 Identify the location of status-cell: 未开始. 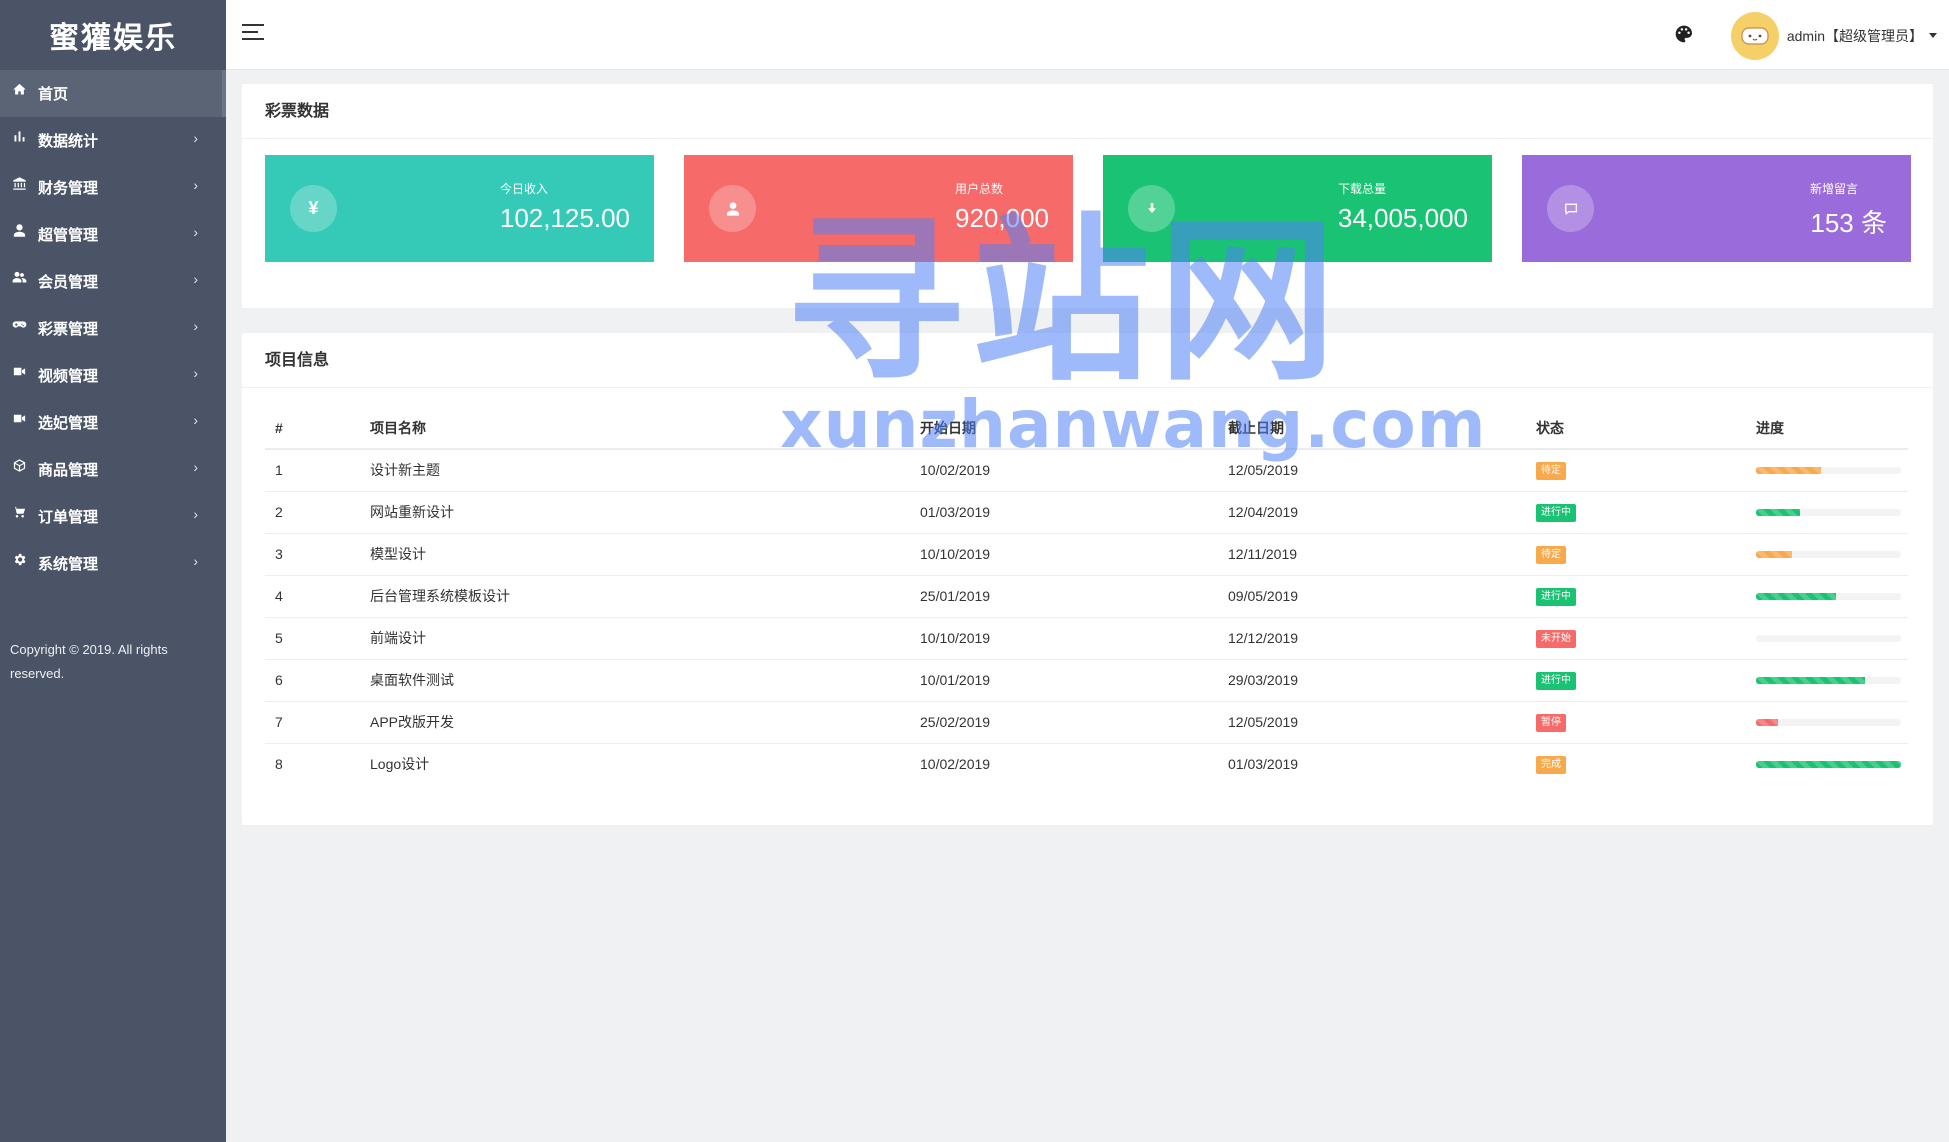
(1636, 638).